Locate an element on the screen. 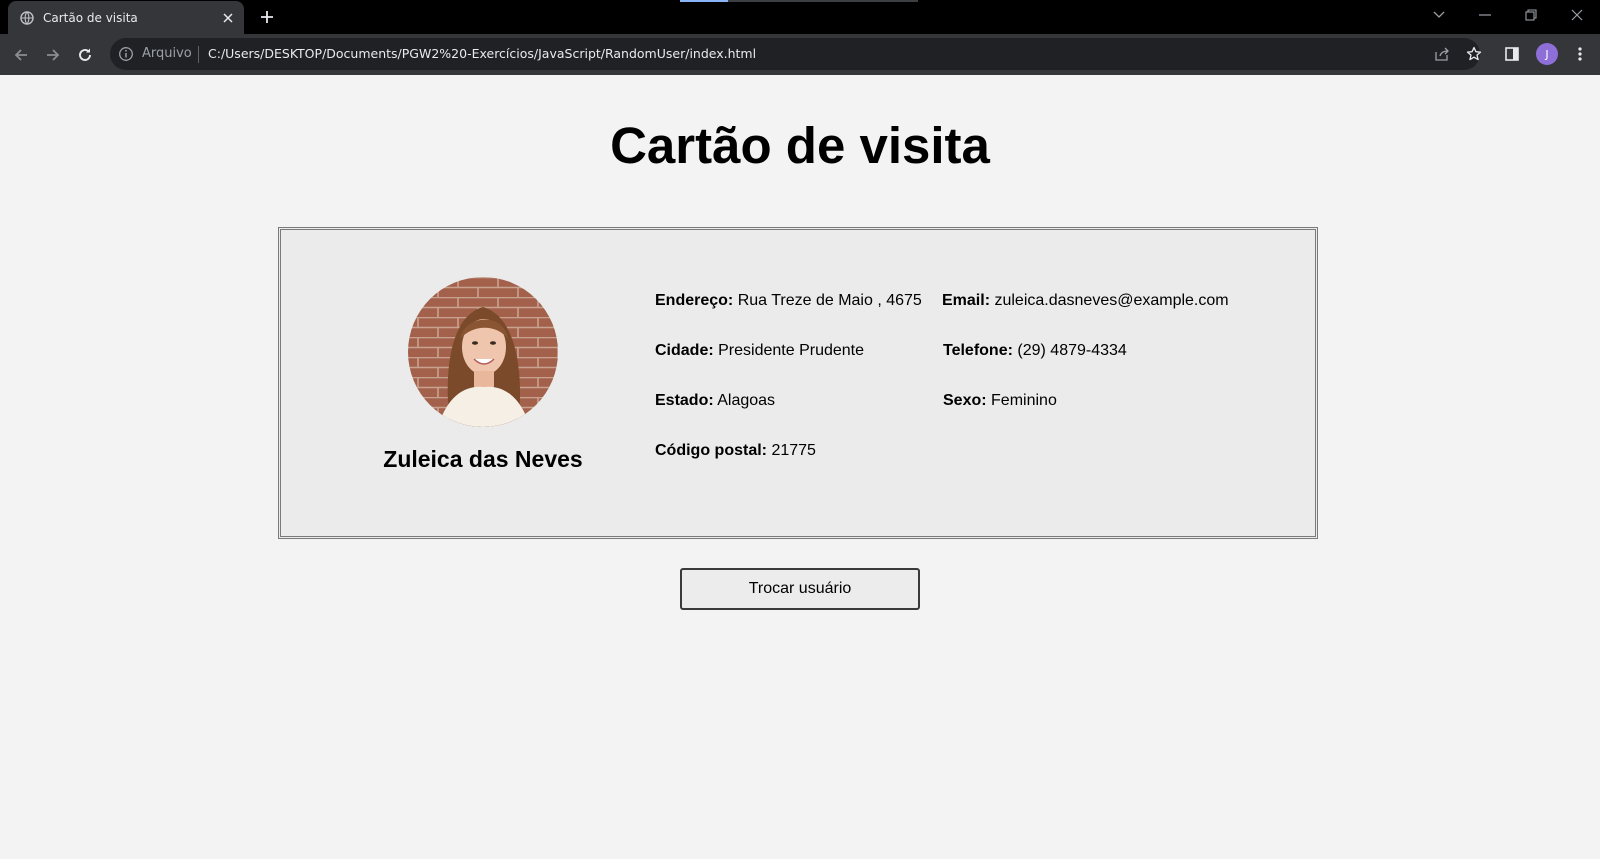 The height and width of the screenshot is (859, 1600). field-state: Estado: Alagoas is located at coordinates (715, 401).